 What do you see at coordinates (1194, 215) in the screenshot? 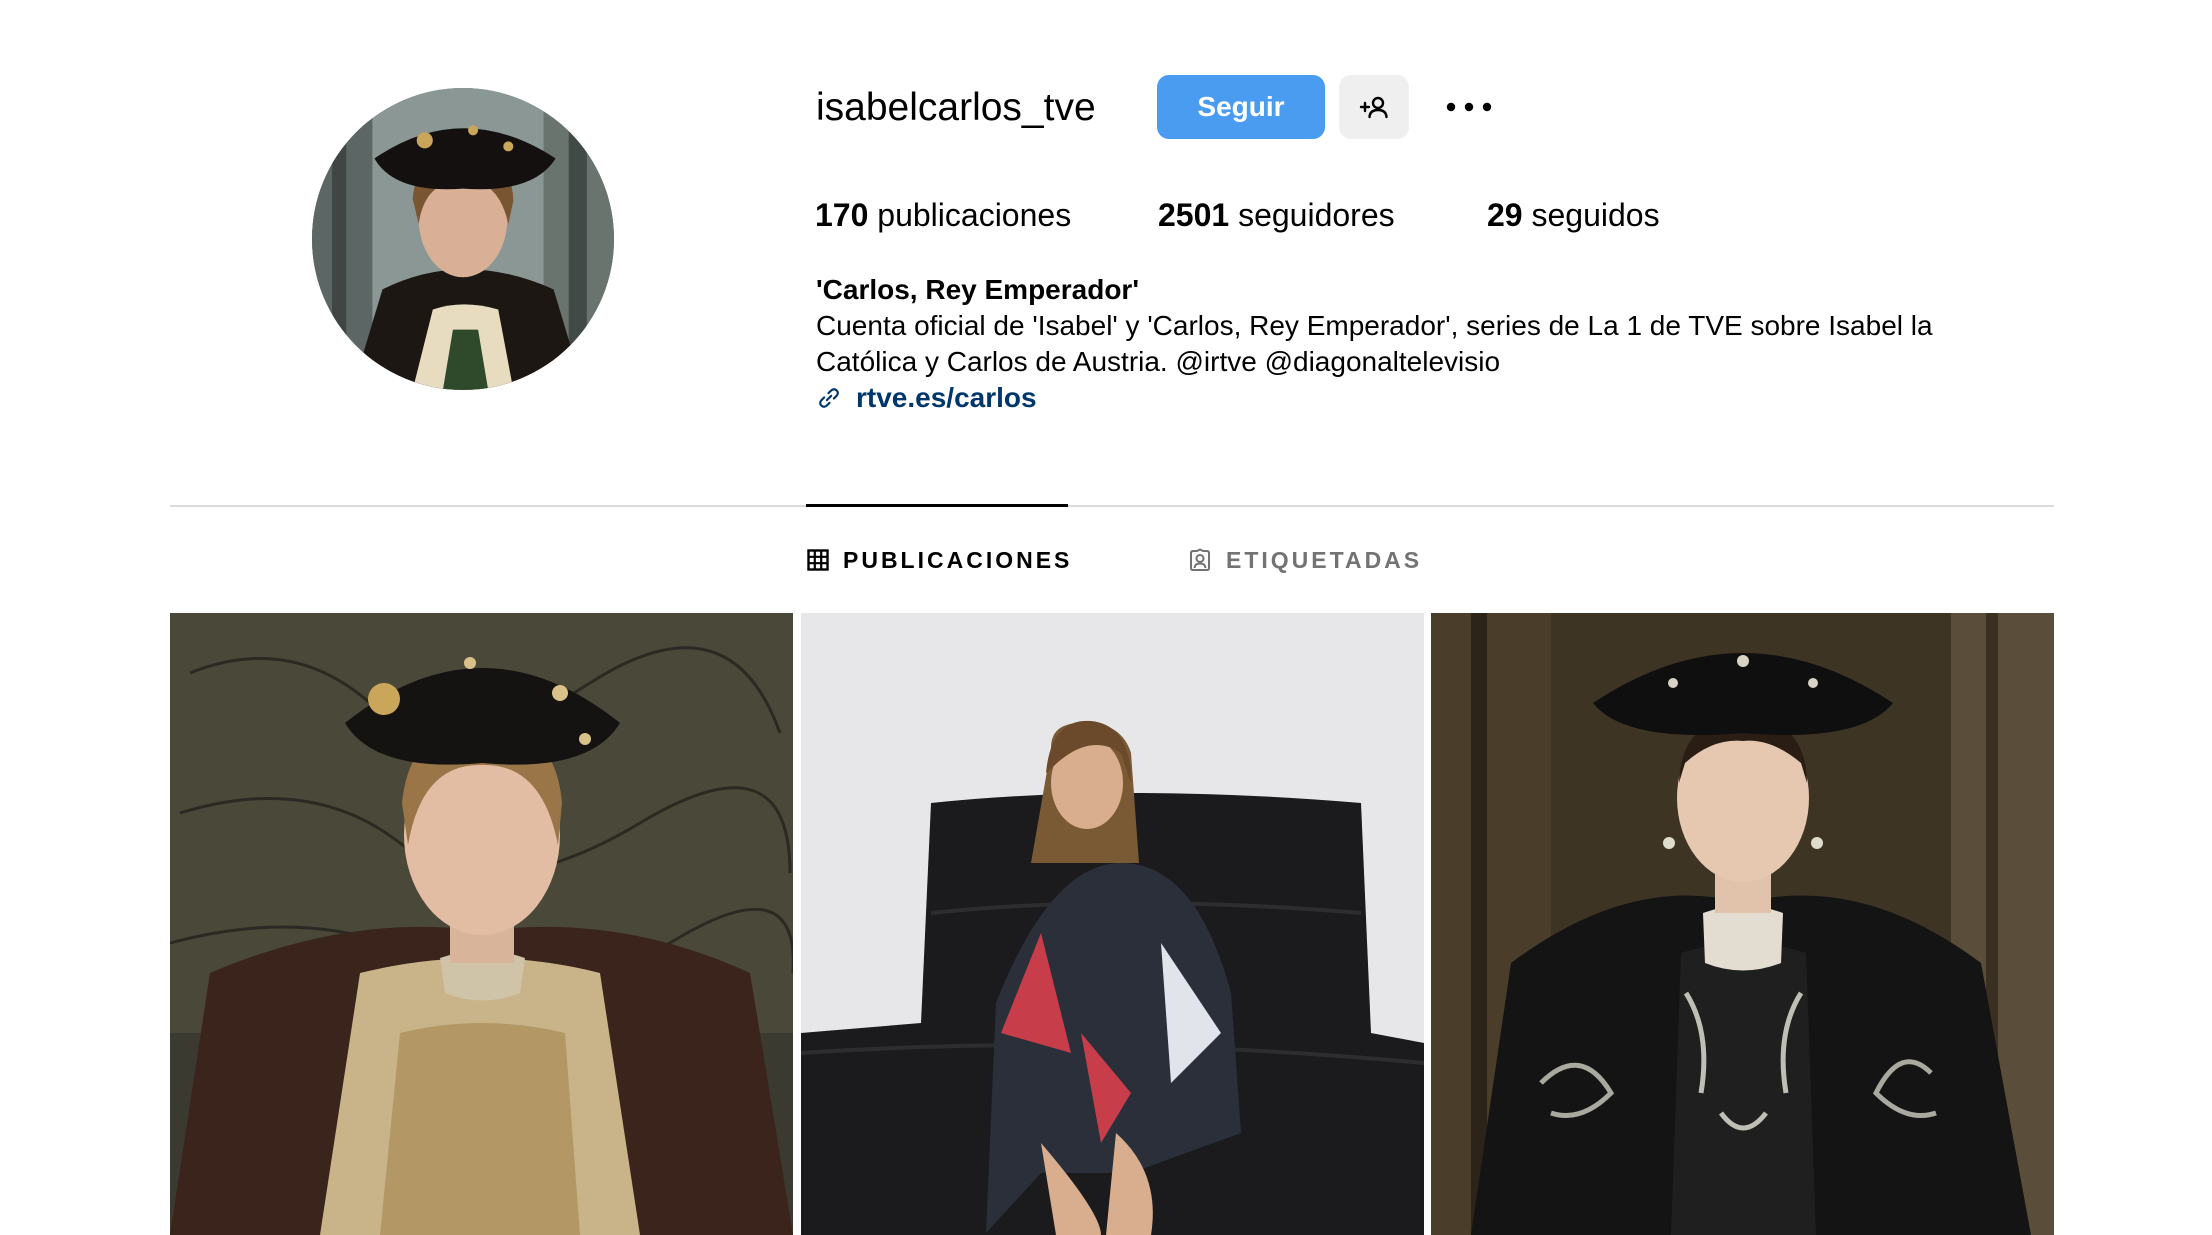
I see `followers-count: 2501` at bounding box center [1194, 215].